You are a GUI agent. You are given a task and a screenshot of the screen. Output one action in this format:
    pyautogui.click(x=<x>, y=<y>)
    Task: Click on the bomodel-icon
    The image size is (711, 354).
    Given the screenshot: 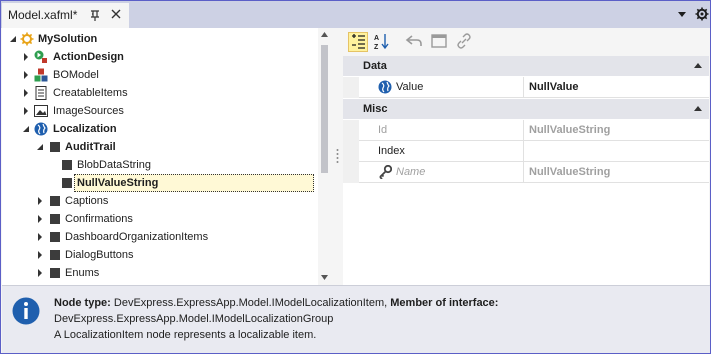 What is the action you would take?
    pyautogui.click(x=41, y=75)
    